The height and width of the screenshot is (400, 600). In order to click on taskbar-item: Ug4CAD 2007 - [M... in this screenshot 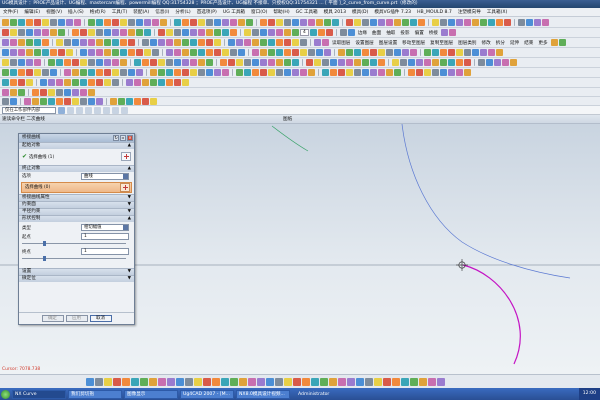, I will do `click(207, 394)`.